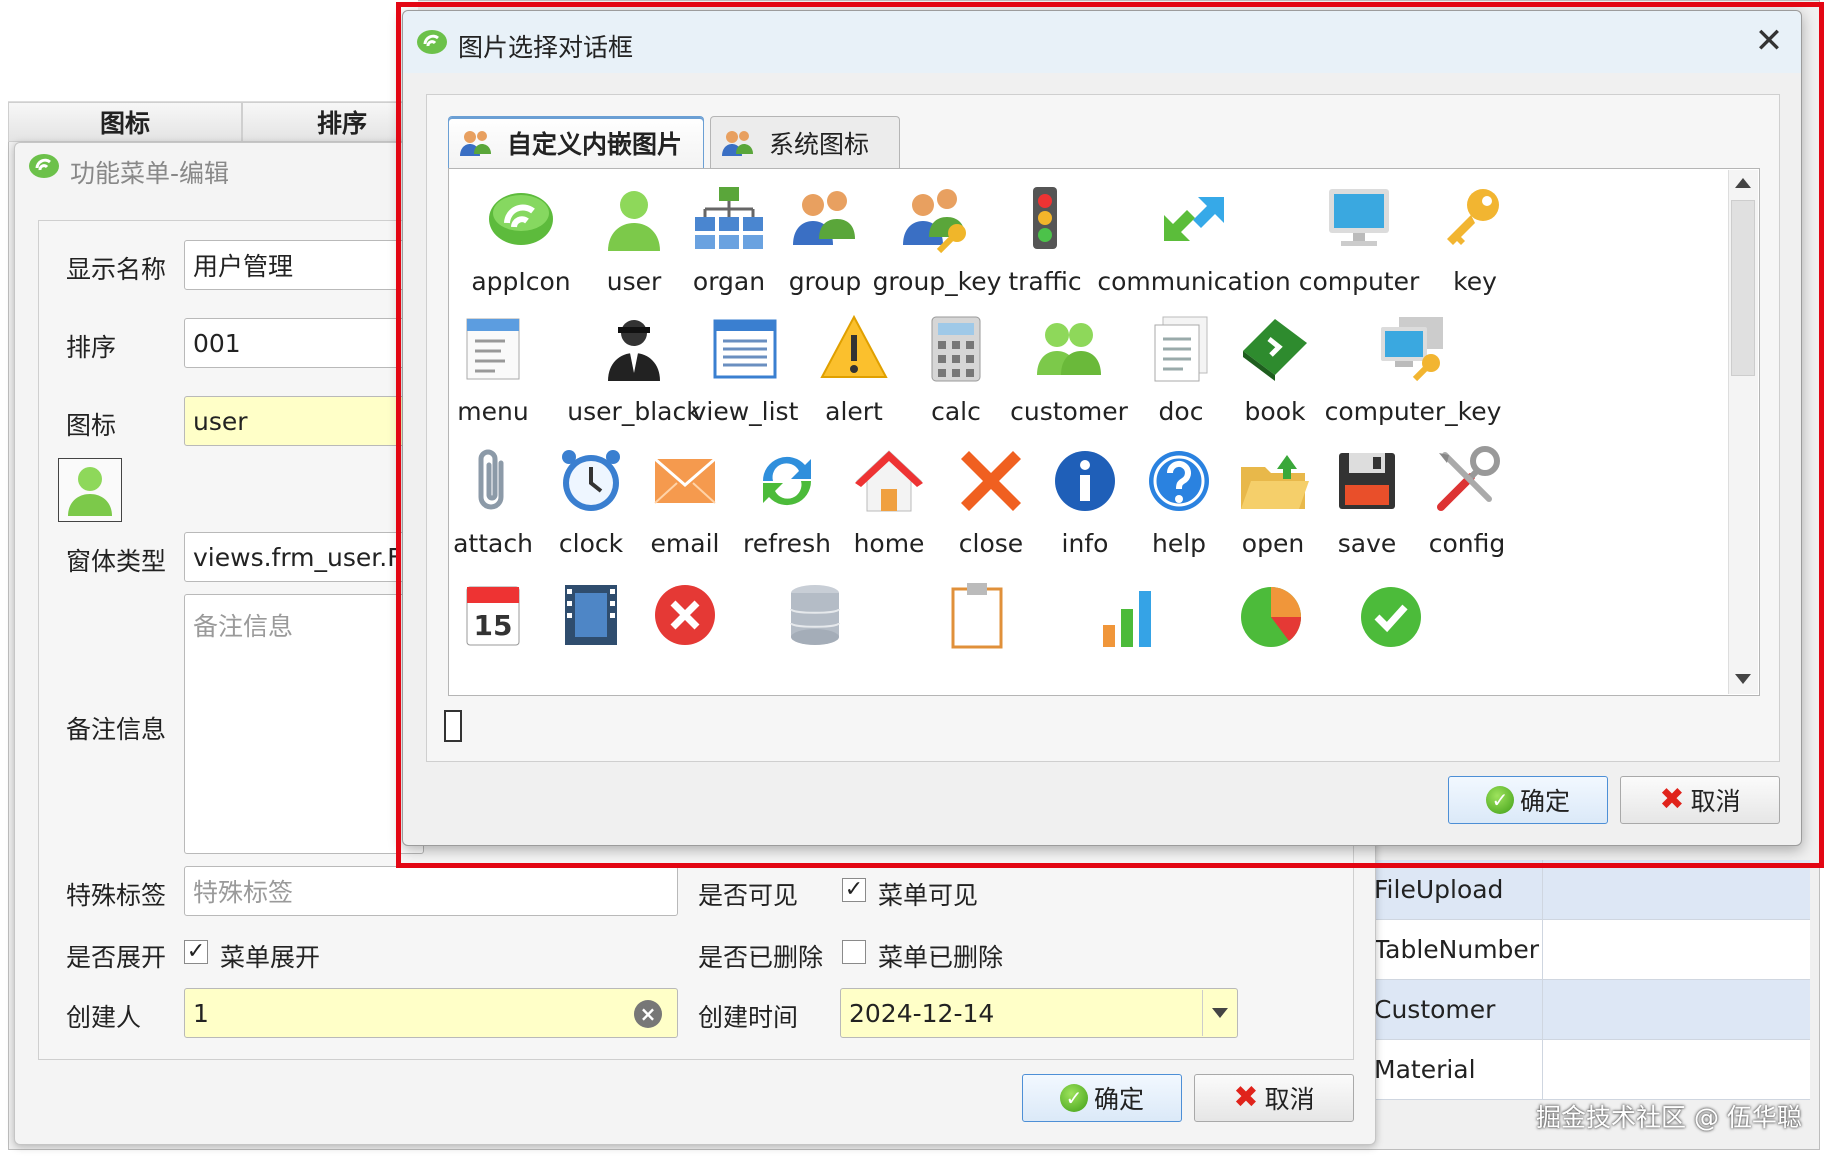  I want to click on visible-checkbox: ✓, so click(854, 890).